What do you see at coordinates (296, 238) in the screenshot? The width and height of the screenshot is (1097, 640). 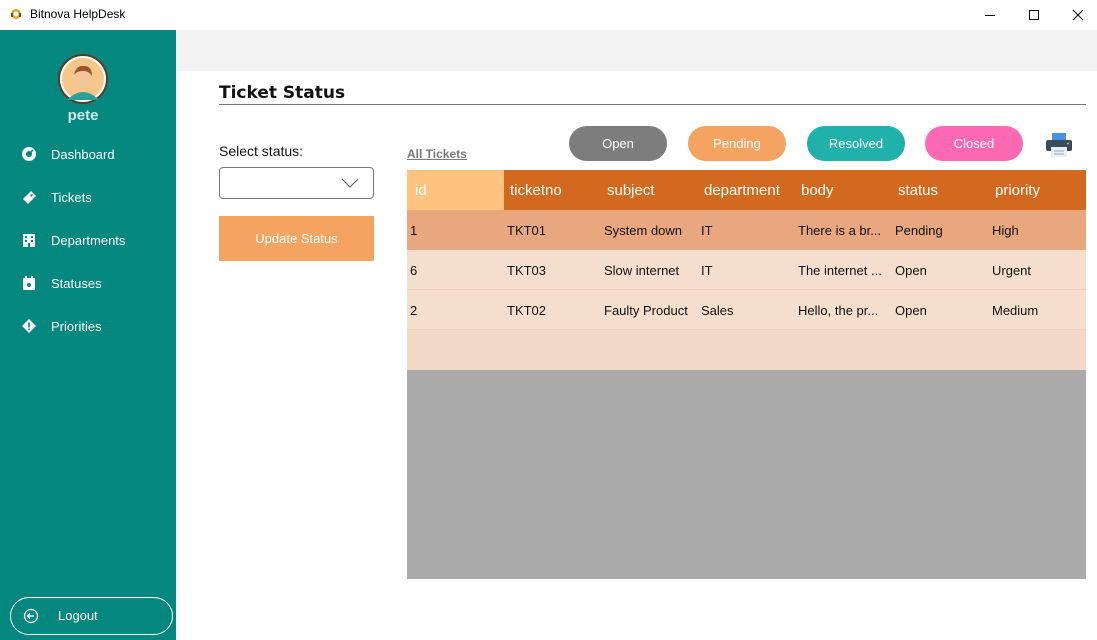 I see `update-status-button: Update Status` at bounding box center [296, 238].